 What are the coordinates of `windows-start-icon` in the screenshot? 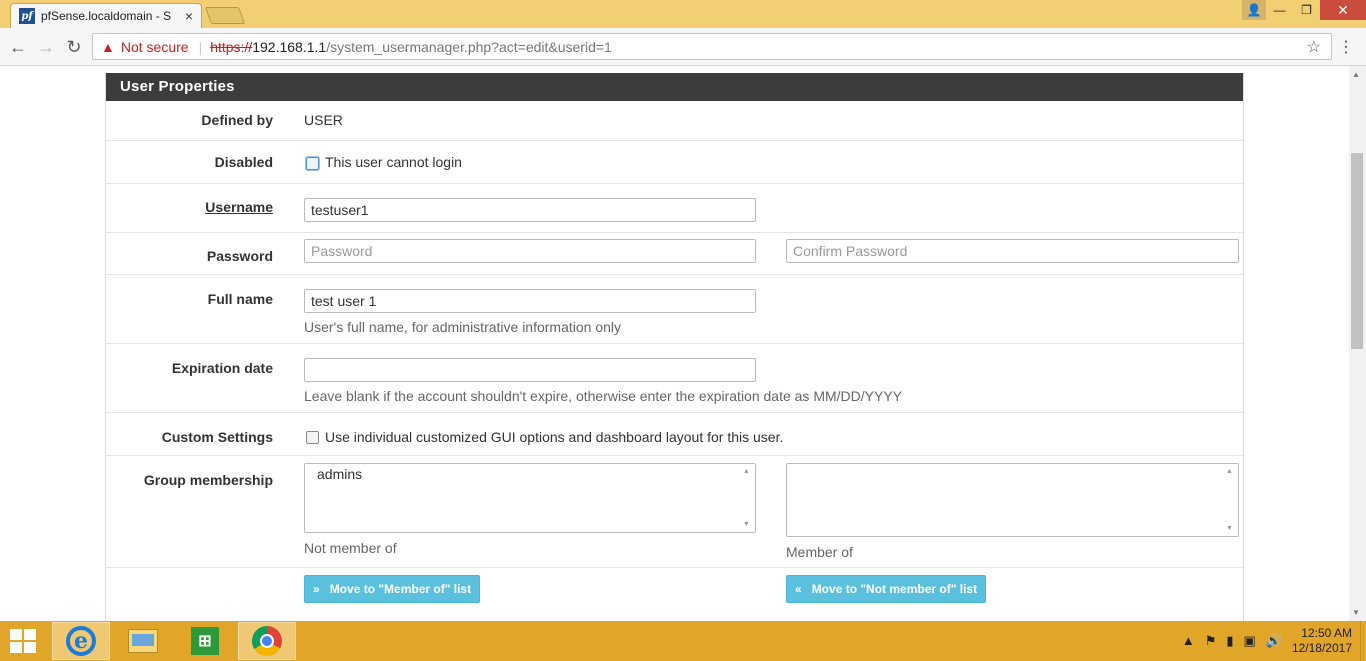 It's located at (24, 642).